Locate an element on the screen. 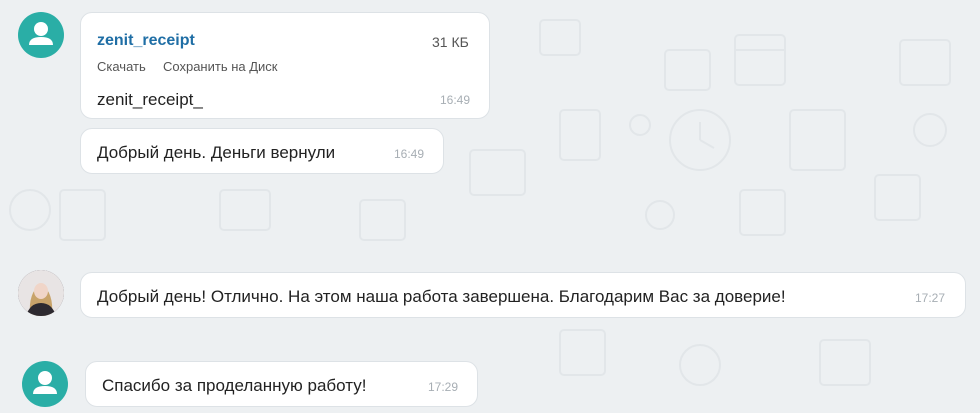  message-bubble: Добрый день. Деньги вернули 16:49 is located at coordinates (262, 151).